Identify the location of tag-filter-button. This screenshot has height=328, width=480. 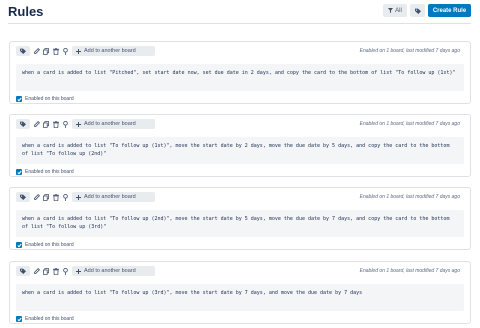
(417, 10).